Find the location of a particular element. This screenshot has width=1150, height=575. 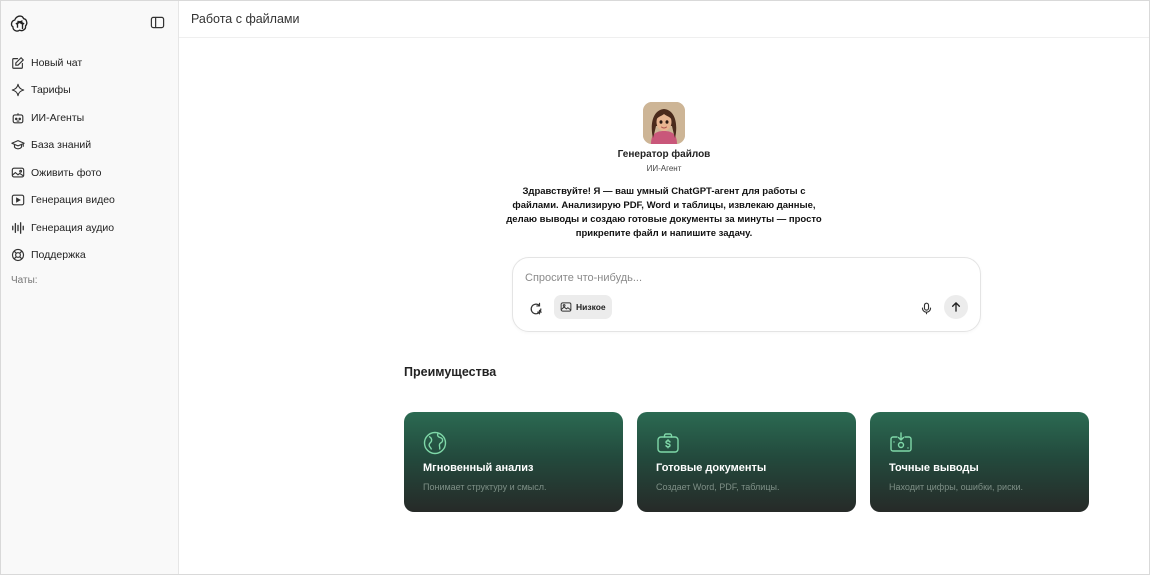

sidebar-item-ai-agents: ИИ-Агенты is located at coordinates (89, 118).